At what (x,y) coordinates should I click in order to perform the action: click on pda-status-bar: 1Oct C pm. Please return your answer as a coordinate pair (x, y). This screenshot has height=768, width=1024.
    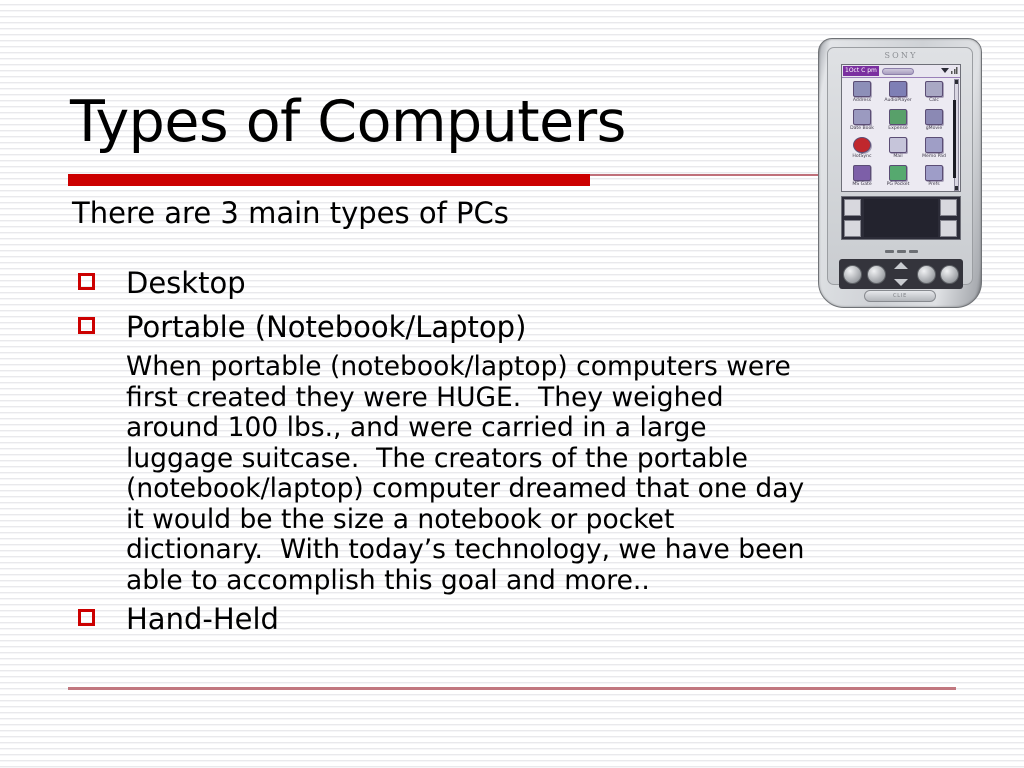
    Looking at the image, I should click on (901, 71).